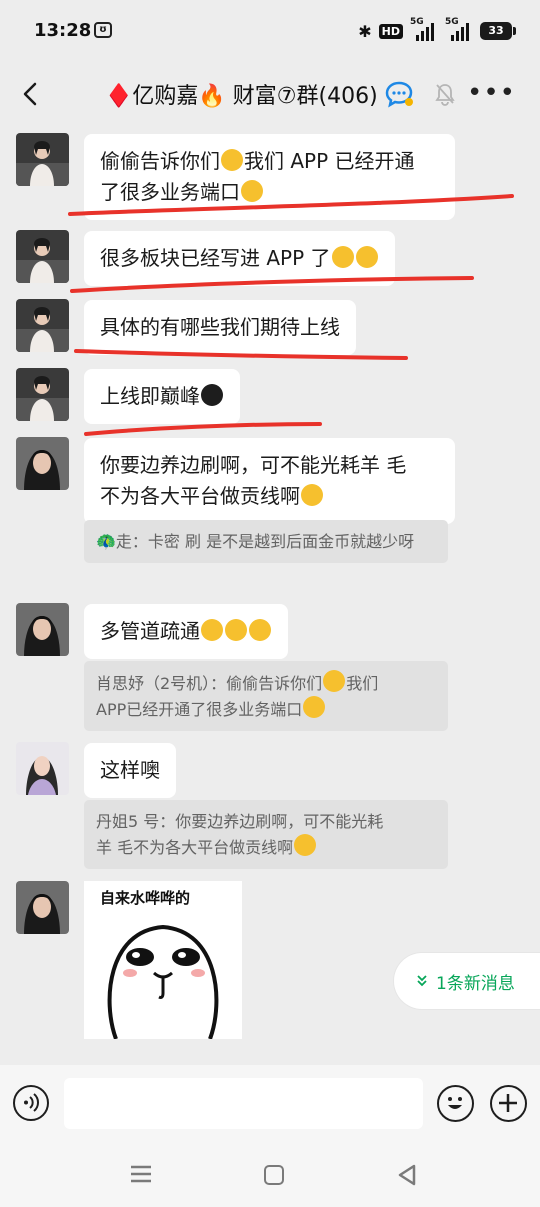 This screenshot has height=1207, width=540. Describe the element at coordinates (491, 93) in the screenshot. I see `more-icon: •••` at that location.